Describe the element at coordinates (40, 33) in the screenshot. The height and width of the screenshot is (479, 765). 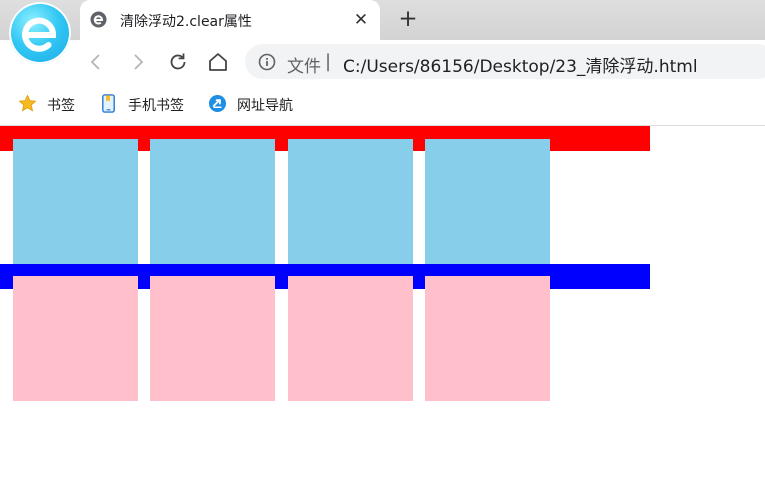
I see `browser-logo-icon` at that location.